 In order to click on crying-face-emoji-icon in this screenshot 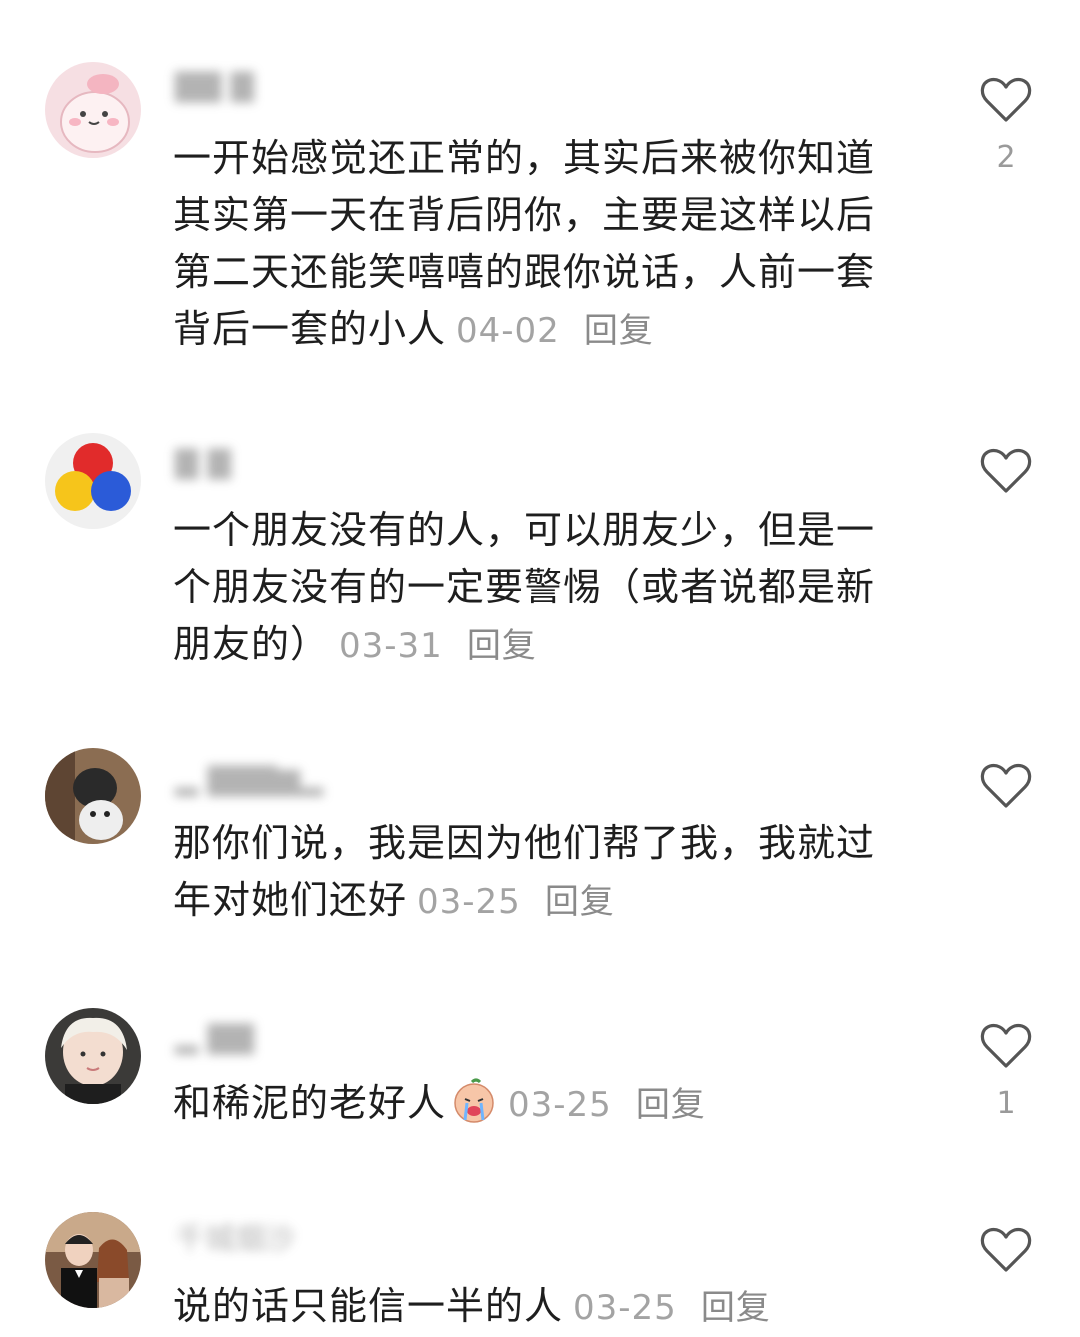, I will do `click(474, 1100)`.